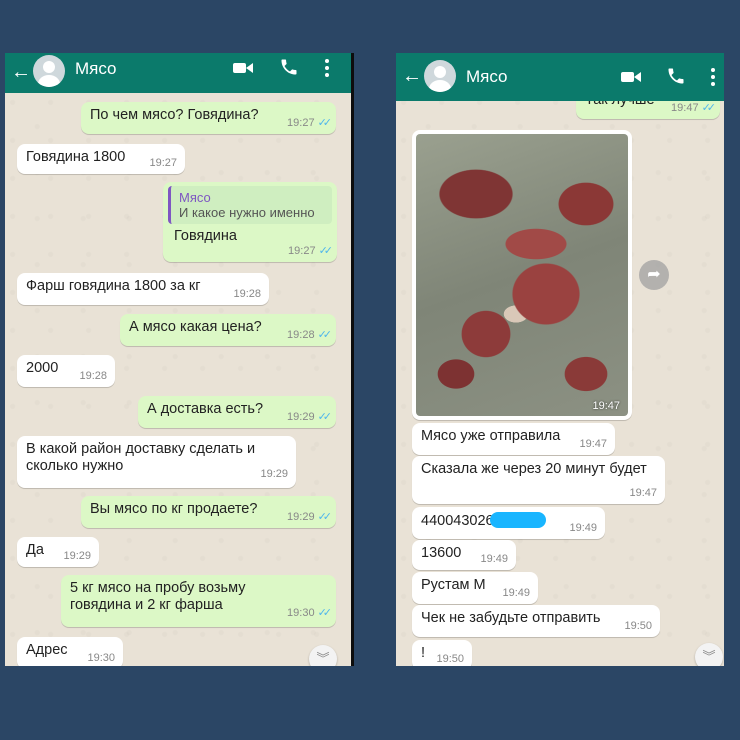  I want to click on message-outgoing: Вы мясо по кг продаете? 19:29 ✓✓, so click(208, 512).